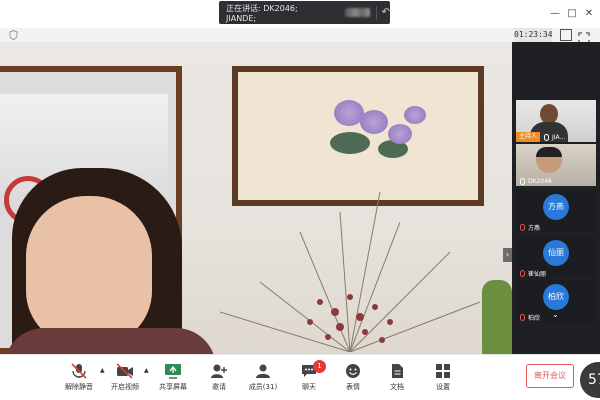 The height and width of the screenshot is (400, 600). I want to click on video-painting, so click(358, 136).